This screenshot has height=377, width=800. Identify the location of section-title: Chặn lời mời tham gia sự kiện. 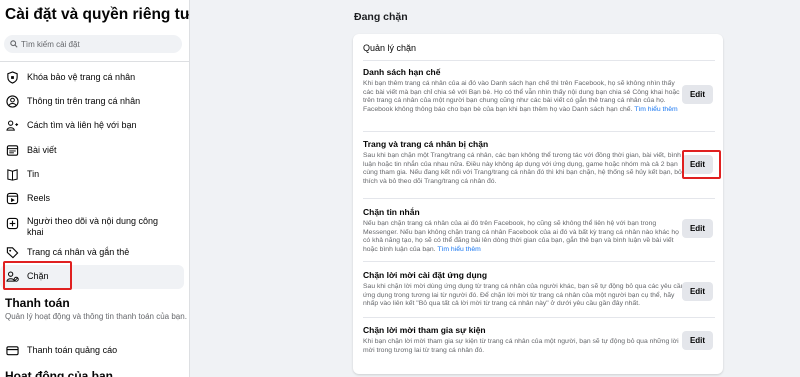
(424, 330).